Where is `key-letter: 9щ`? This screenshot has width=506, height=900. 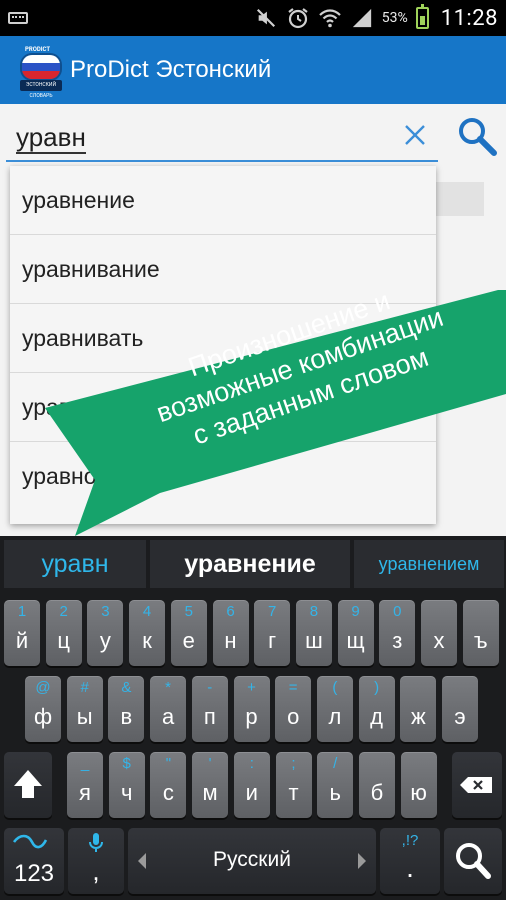
key-letter: 9щ is located at coordinates (355, 633).